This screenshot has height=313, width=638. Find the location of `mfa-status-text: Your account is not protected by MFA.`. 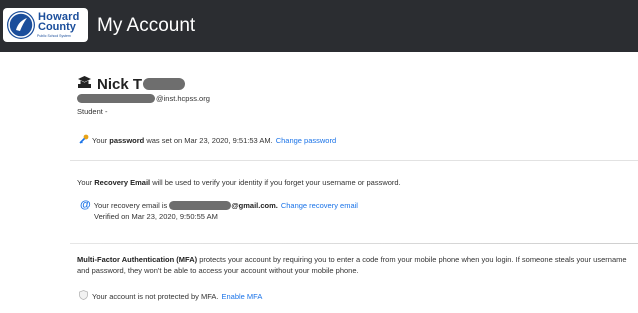

mfa-status-text: Your account is not protected by MFA. is located at coordinates (155, 296).